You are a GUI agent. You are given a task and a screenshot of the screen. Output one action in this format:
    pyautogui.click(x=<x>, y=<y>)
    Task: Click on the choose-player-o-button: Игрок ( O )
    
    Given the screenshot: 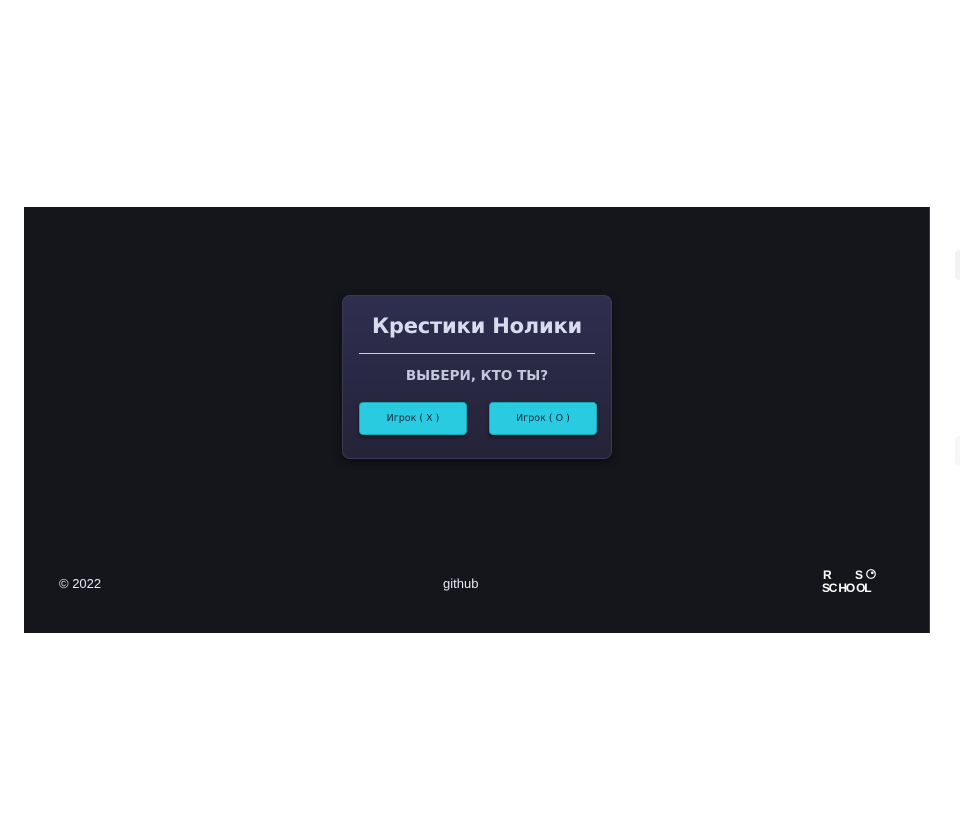 What is the action you would take?
    pyautogui.click(x=543, y=418)
    